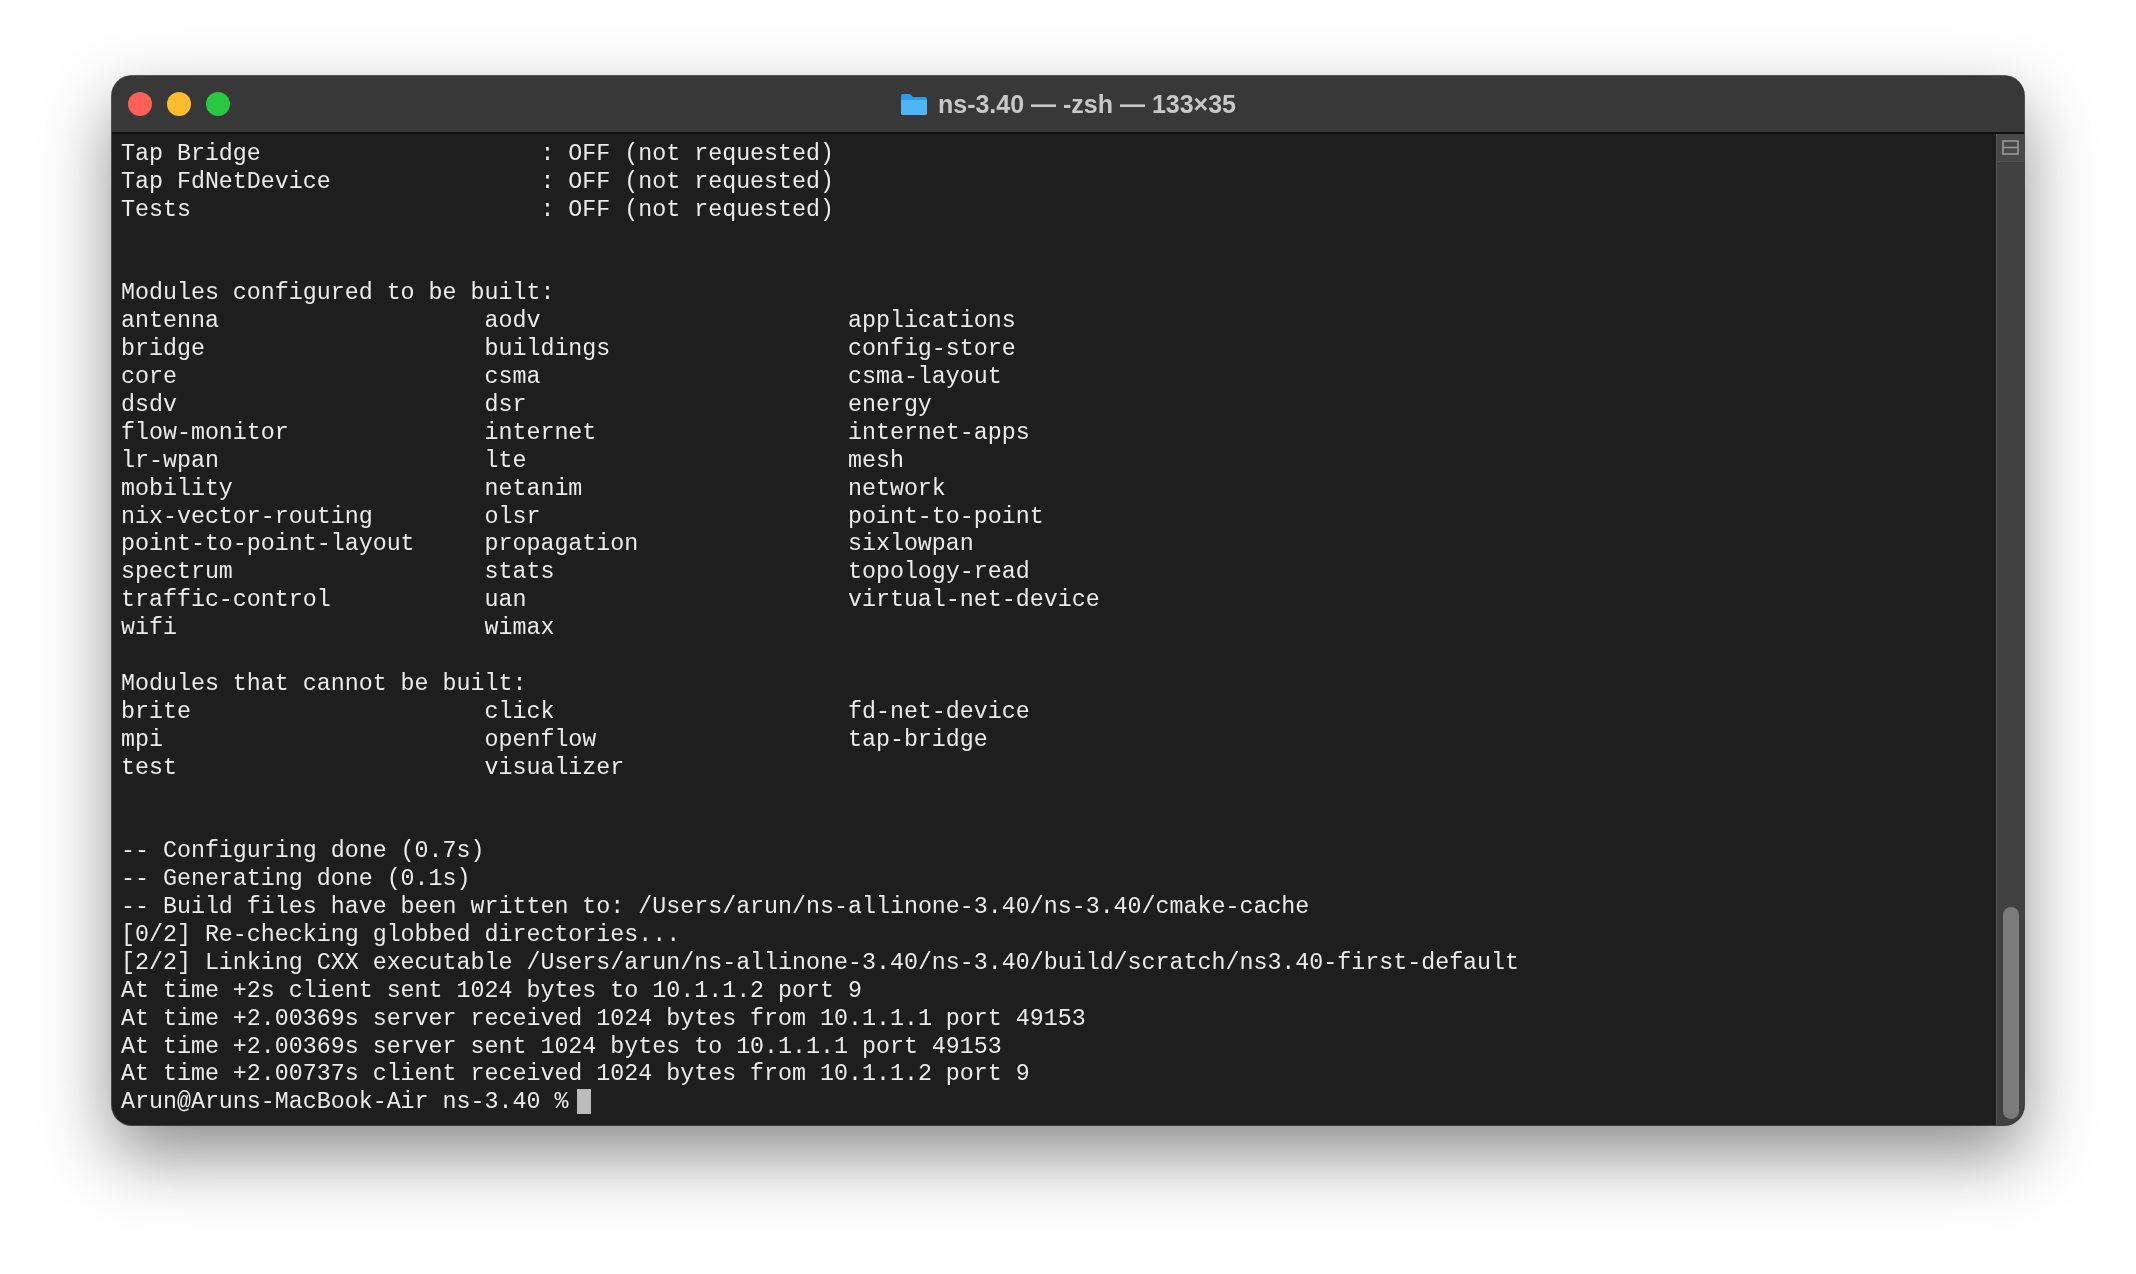 This screenshot has width=2136, height=1274. I want to click on module-name: internet, so click(541, 433).